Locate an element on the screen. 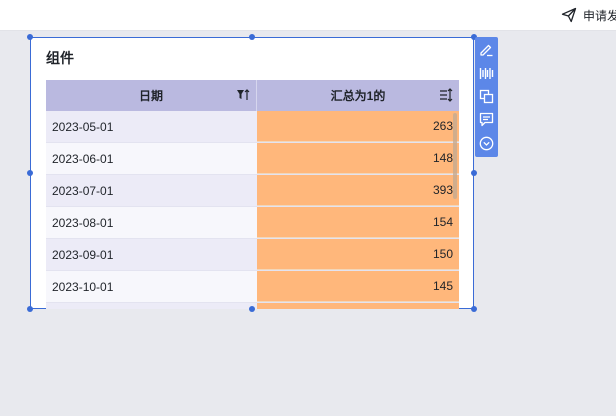 This screenshot has width=616, height=416. filter-sort-icon is located at coordinates (243, 95).